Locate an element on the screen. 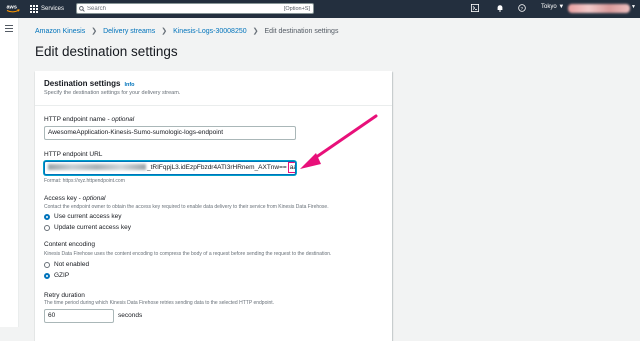 The image size is (640, 341). services-label: Services is located at coordinates (53, 9).